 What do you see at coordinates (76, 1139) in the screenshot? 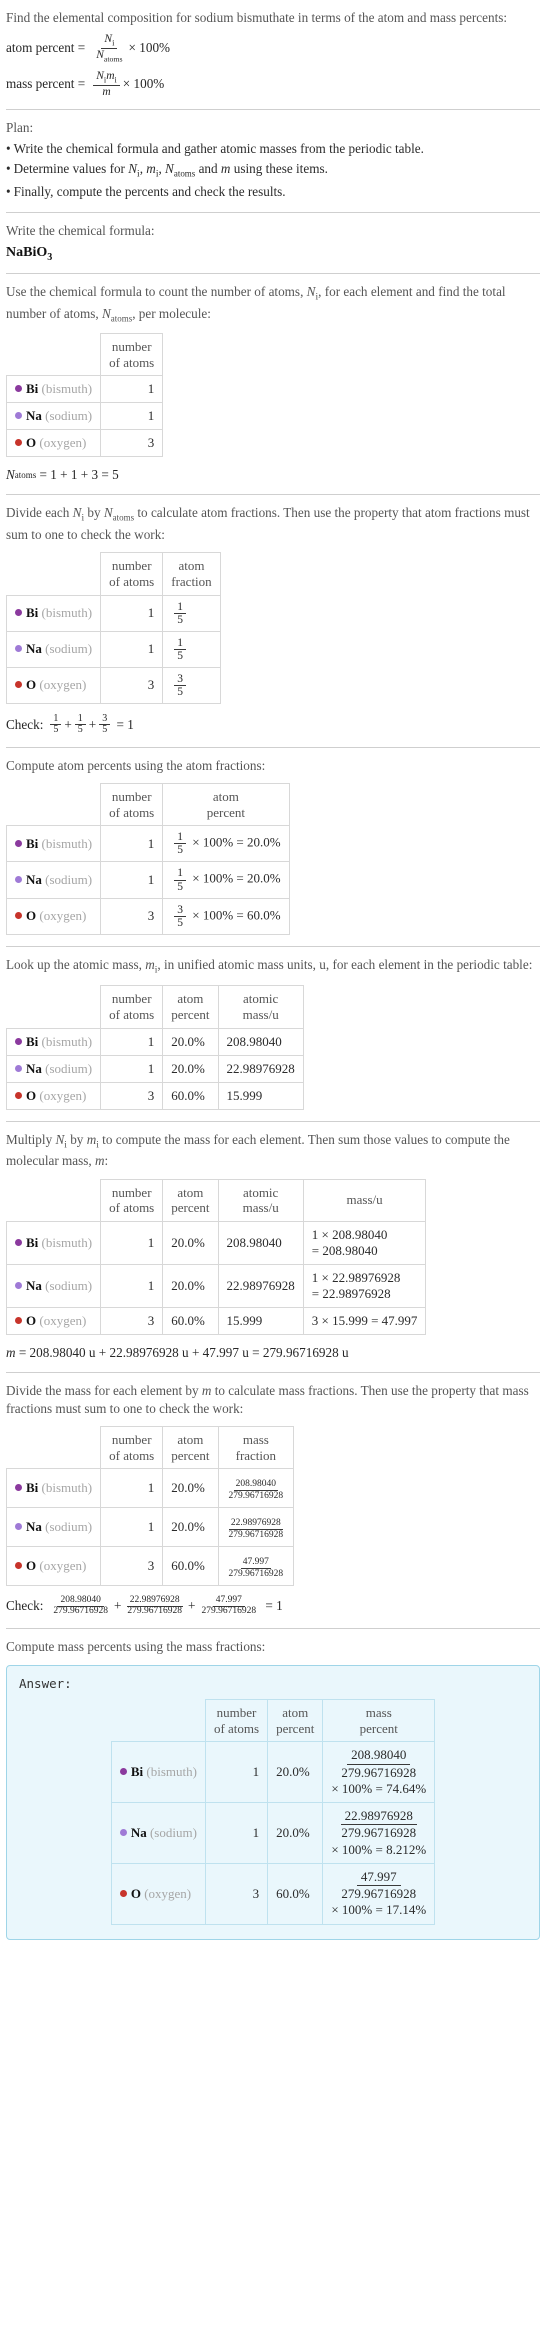
I see `prompt-mid: by` at bounding box center [76, 1139].